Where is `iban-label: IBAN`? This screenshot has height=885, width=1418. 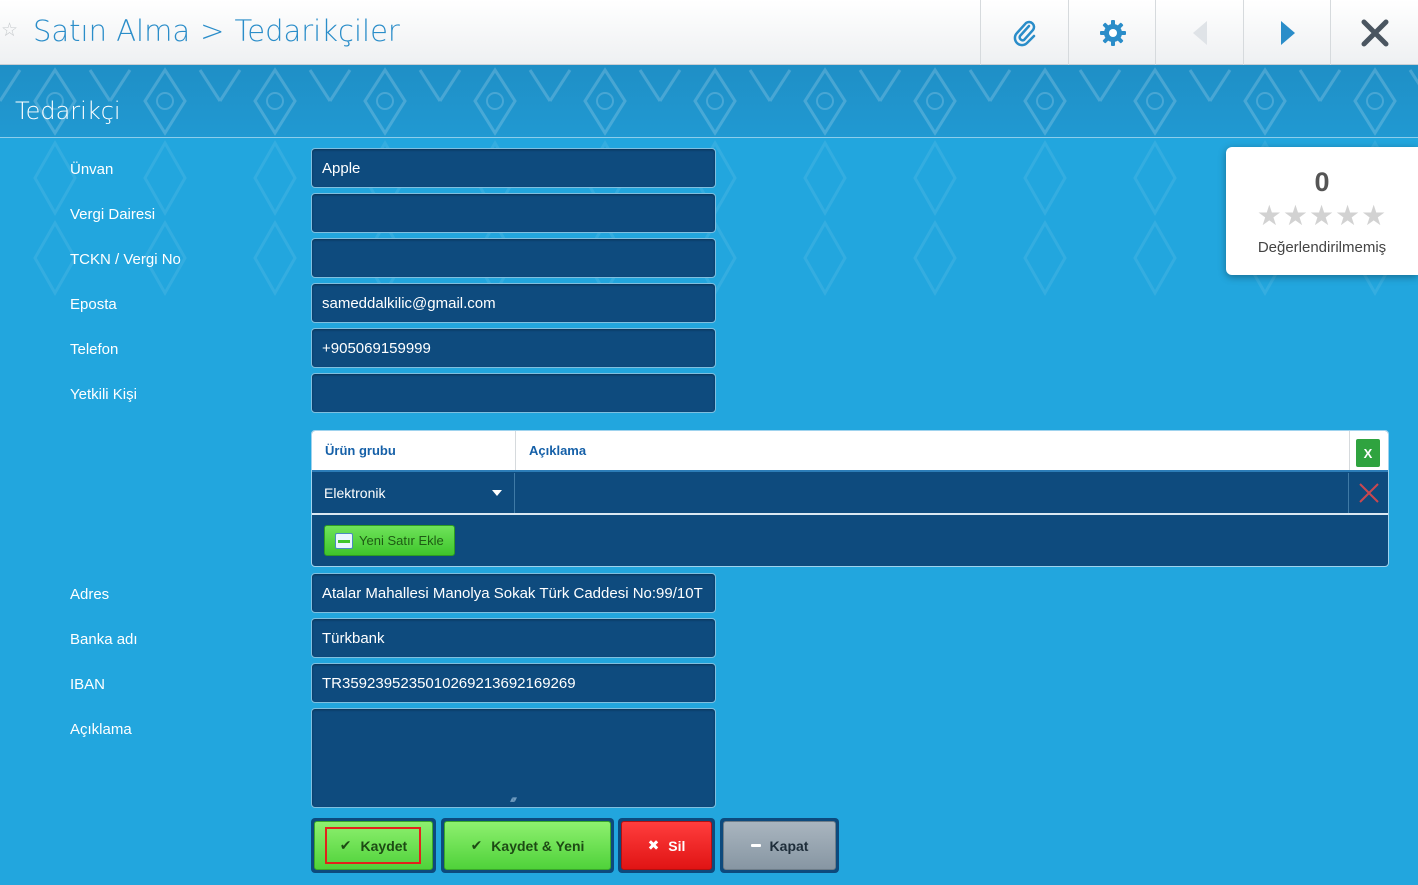
iban-label: IBAN is located at coordinates (88, 684).